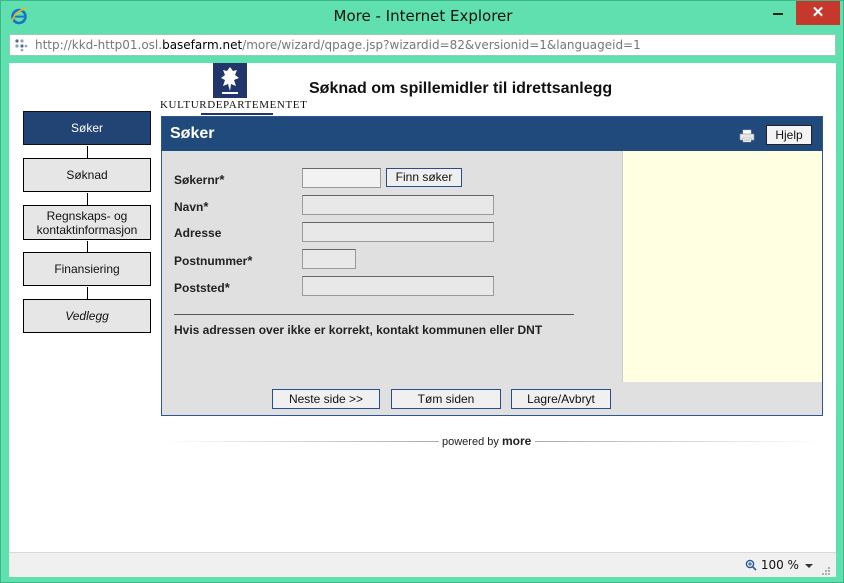  What do you see at coordinates (779, 565) in the screenshot?
I see `zoom-level: 100 %` at bounding box center [779, 565].